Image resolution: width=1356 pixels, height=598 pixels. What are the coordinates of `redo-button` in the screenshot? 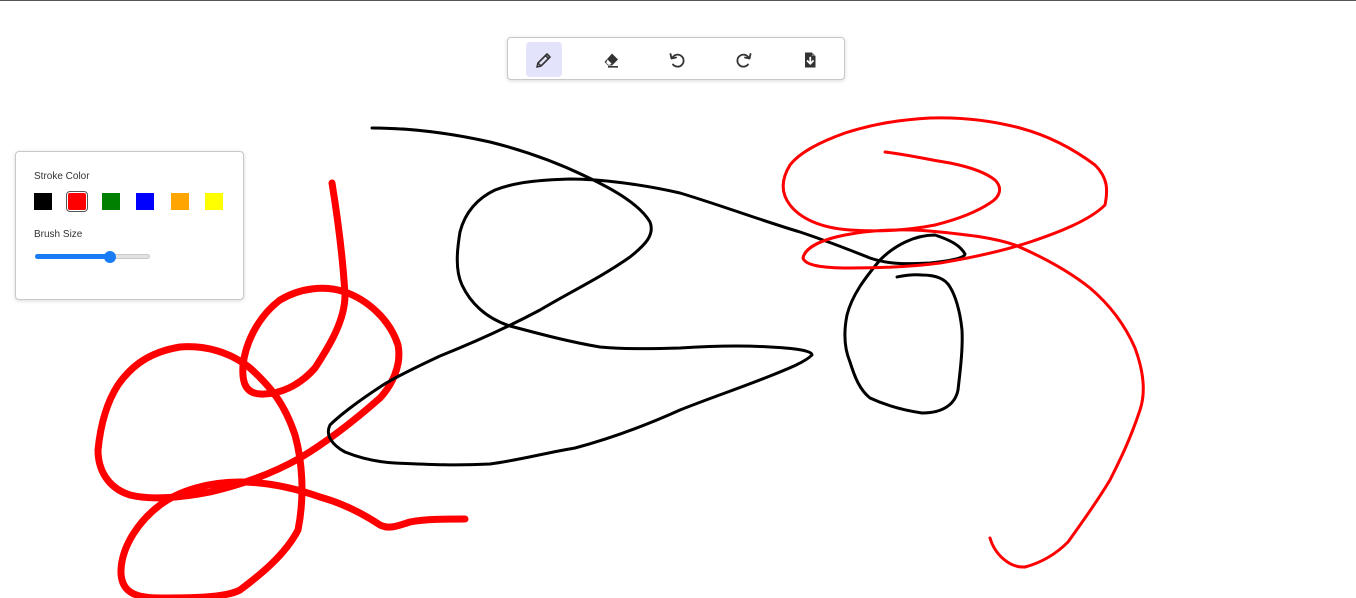 It's located at (744, 59).